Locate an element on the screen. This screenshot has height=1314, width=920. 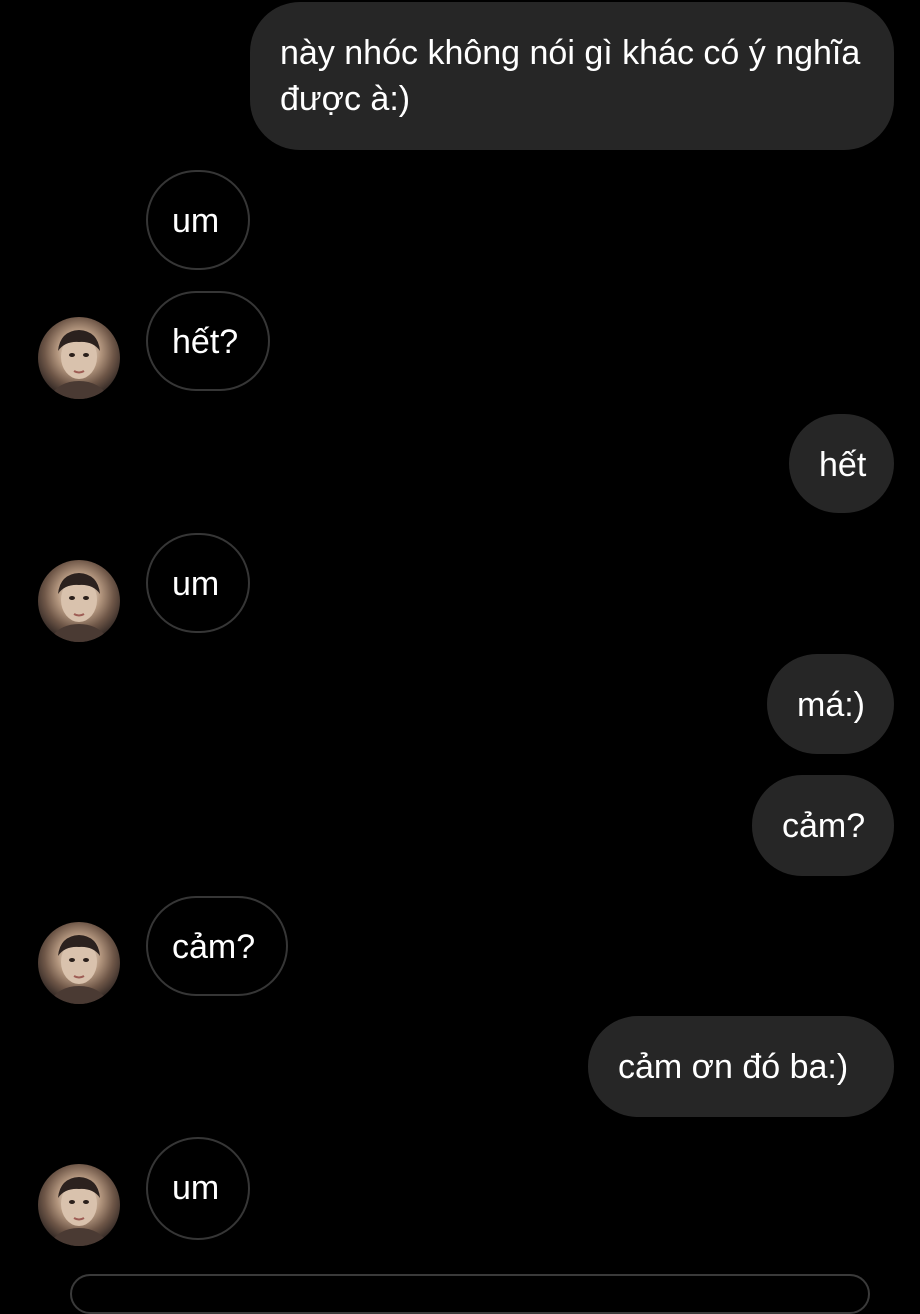
incoming-message: hết? is located at coordinates (208, 341).